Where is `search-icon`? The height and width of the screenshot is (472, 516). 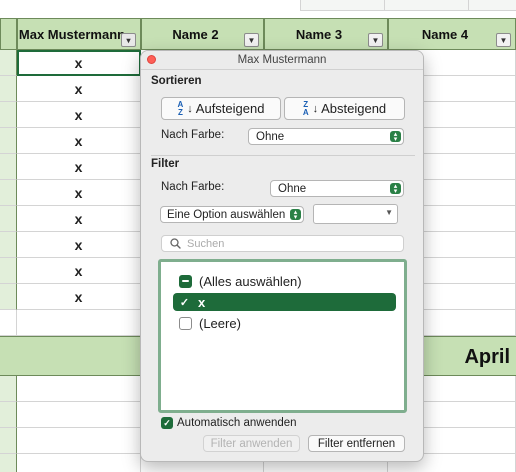 search-icon is located at coordinates (175, 243).